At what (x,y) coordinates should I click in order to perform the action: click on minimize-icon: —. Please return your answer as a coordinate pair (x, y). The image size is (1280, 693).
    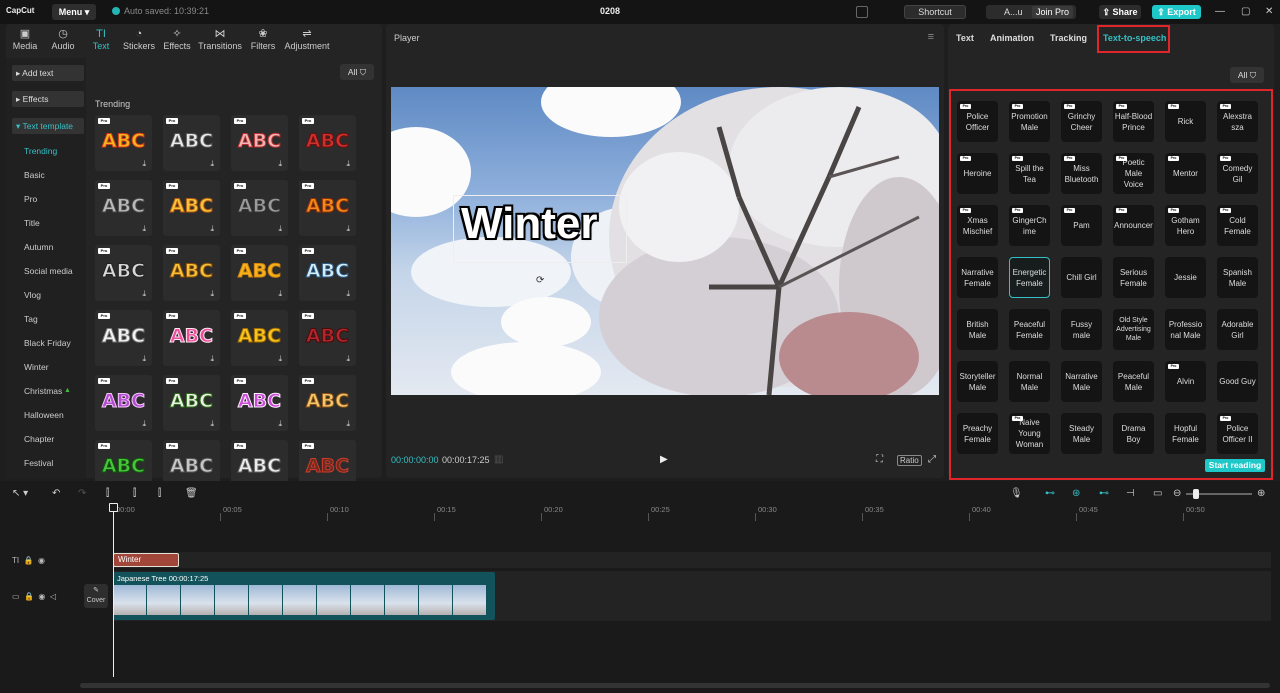
    Looking at the image, I should click on (1220, 11).